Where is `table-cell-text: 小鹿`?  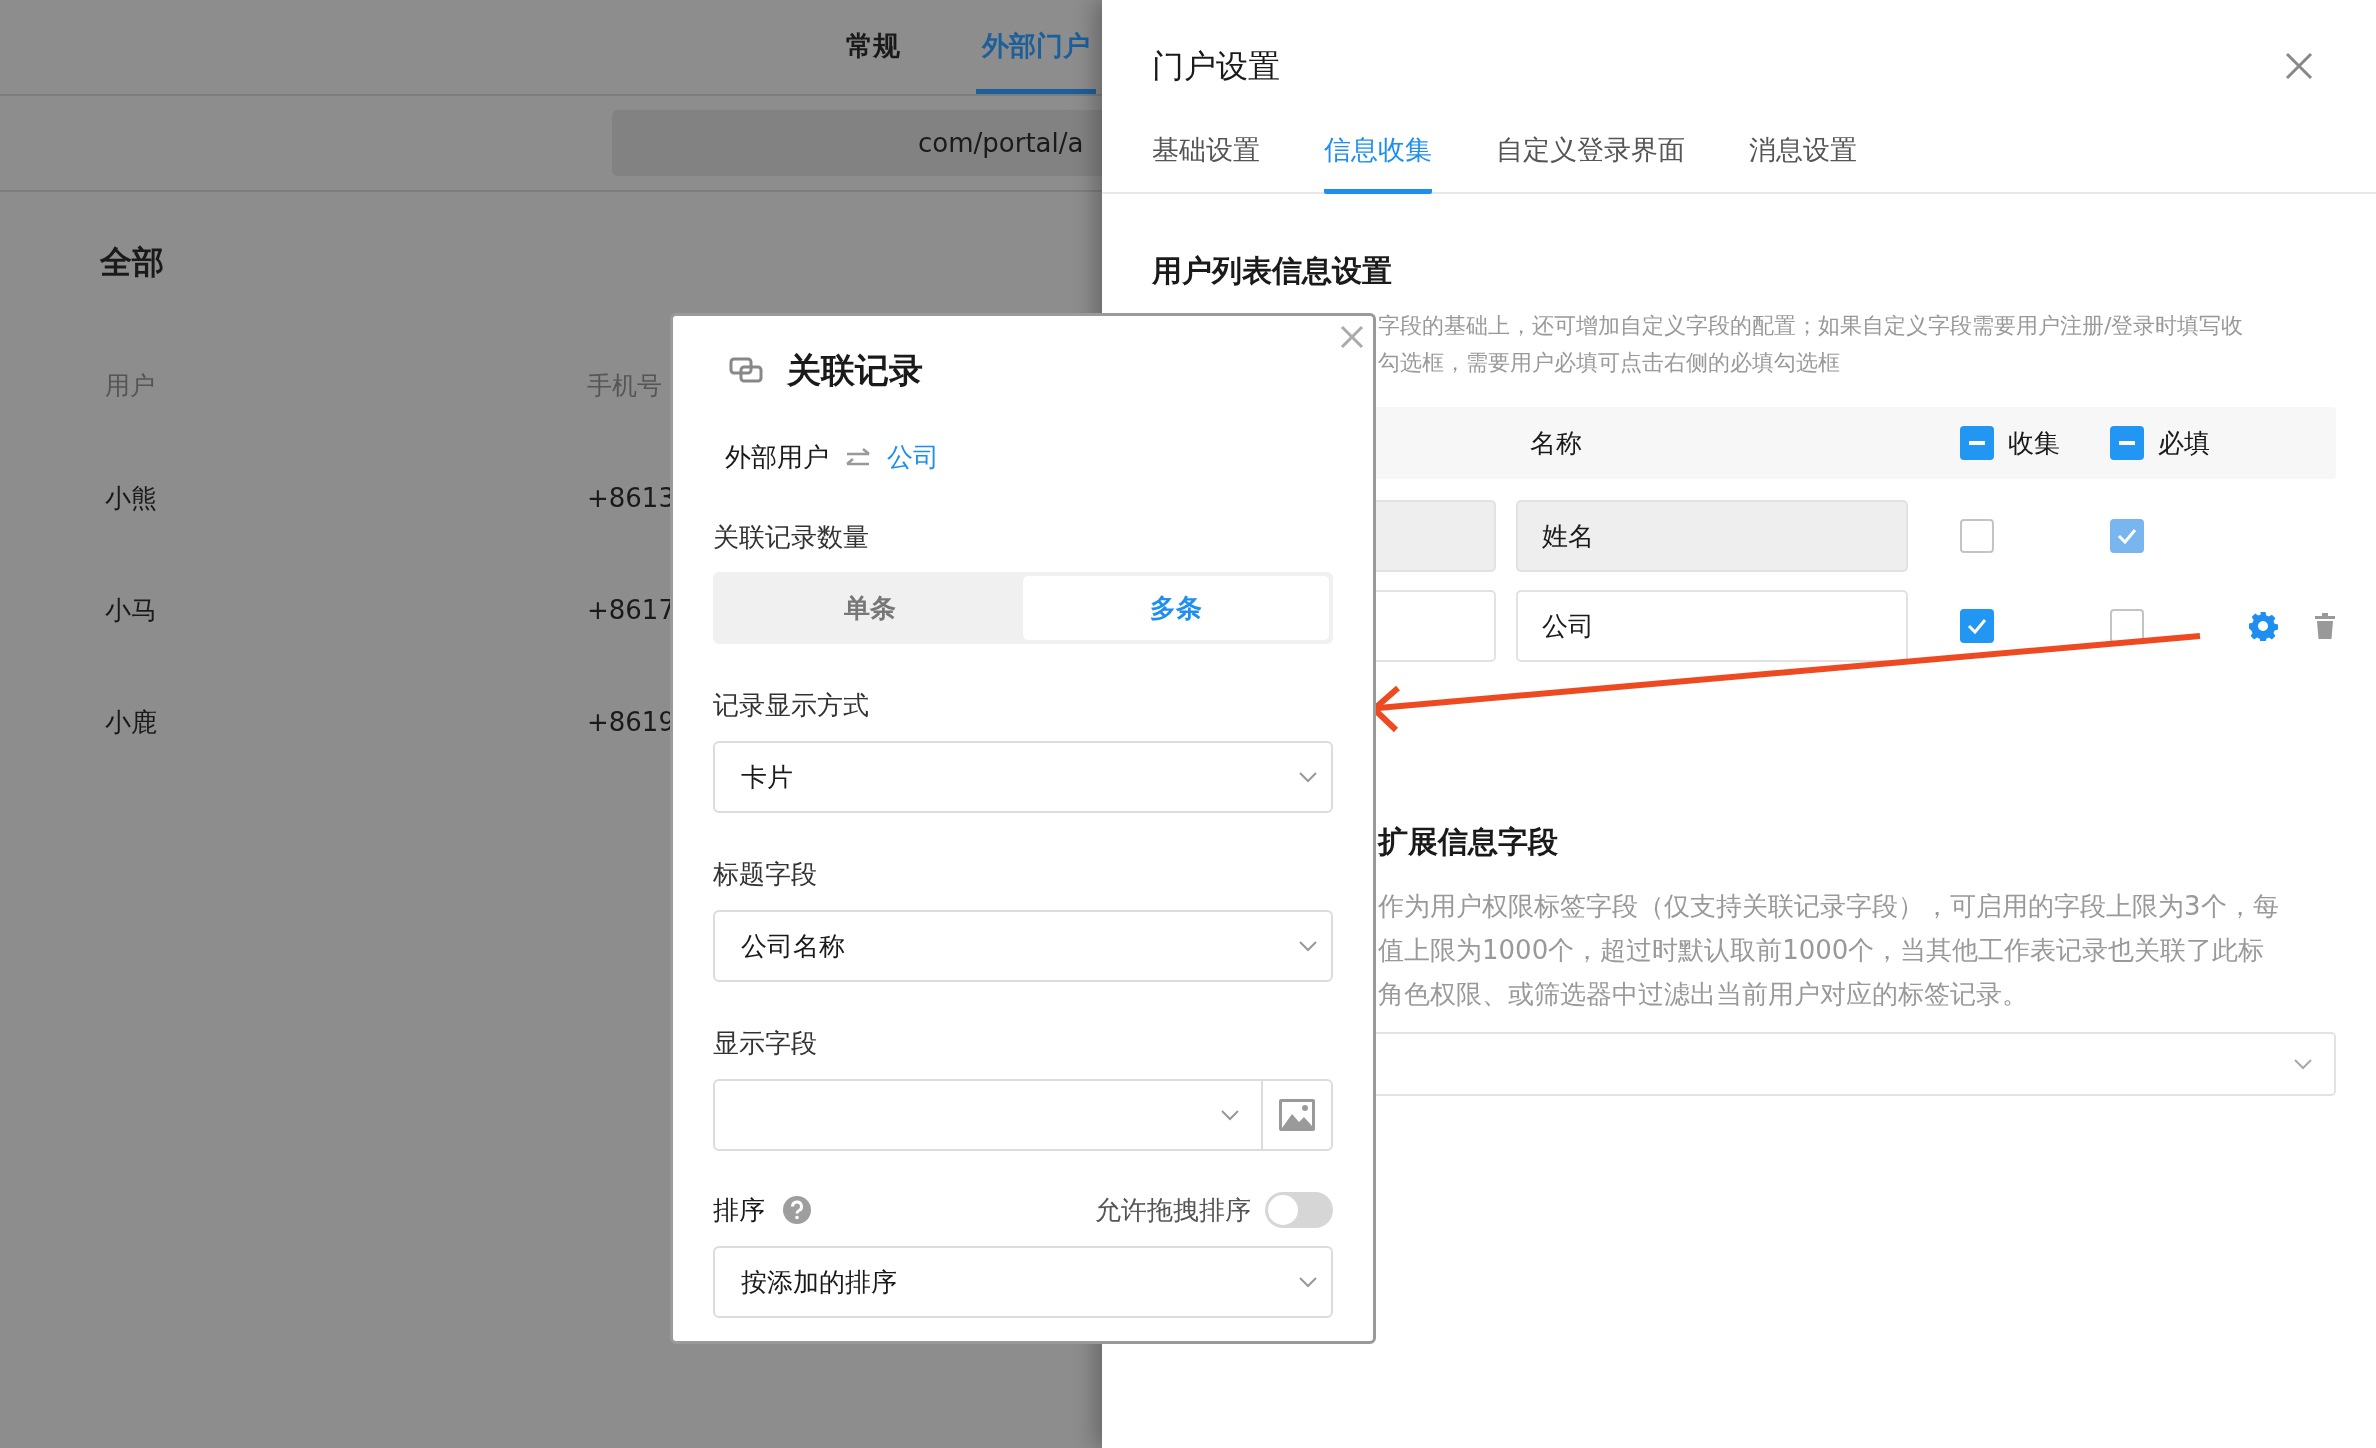 table-cell-text: 小鹿 is located at coordinates (131, 722).